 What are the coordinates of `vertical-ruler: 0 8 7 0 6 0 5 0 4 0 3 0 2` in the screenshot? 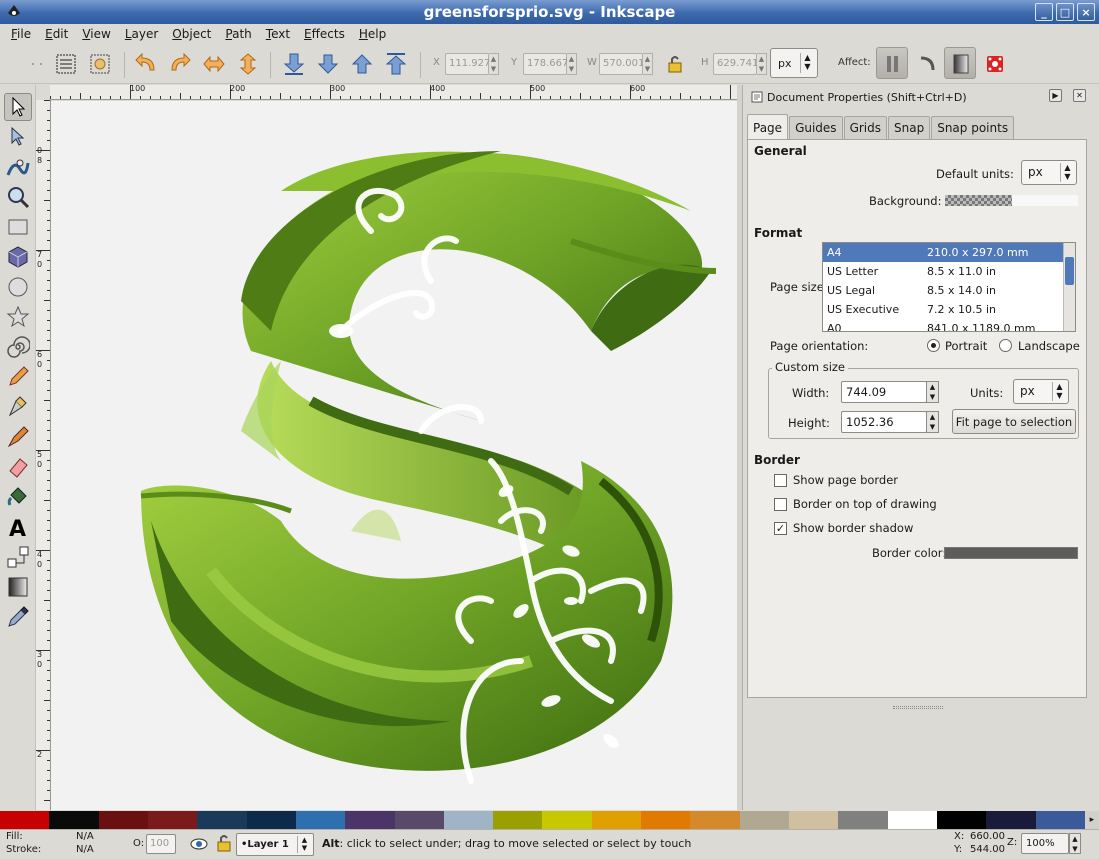 It's located at (43, 455).